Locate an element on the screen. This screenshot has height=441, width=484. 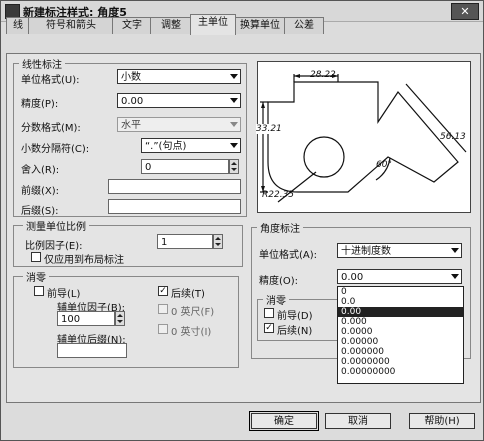
dropdown-option: 0.000000 is located at coordinates (400, 352).